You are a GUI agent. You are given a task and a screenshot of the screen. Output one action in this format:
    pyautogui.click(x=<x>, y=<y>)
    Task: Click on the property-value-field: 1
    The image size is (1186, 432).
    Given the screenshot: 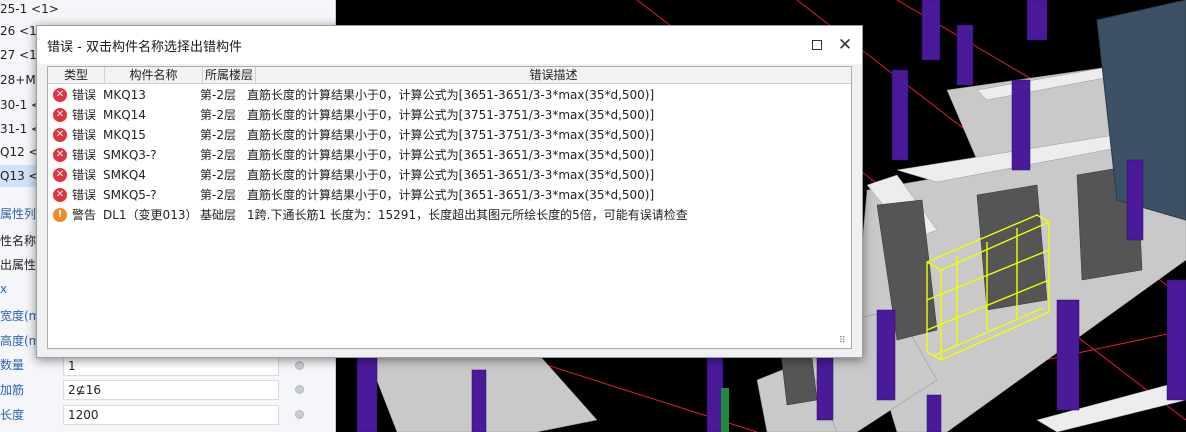 What is the action you would take?
    pyautogui.click(x=171, y=366)
    